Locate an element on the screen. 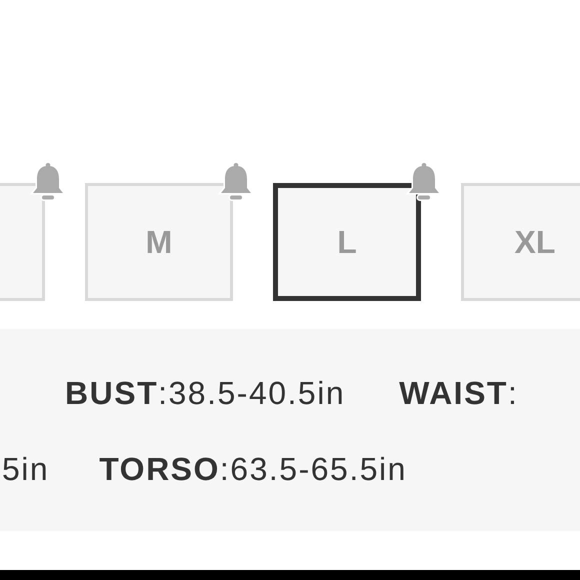 The image size is (580, 580). measurement-text: BUST:38.5-40.5in is located at coordinates (205, 393).